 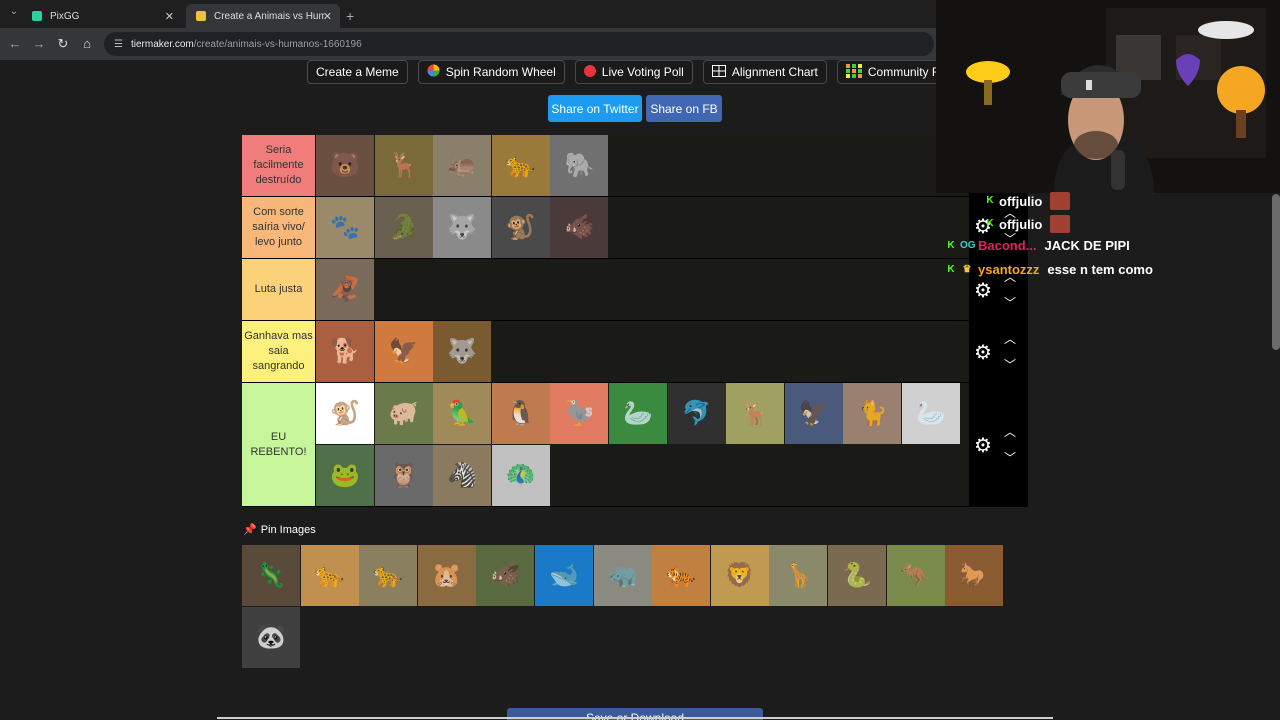 I want to click on animal-tile: 🦚, so click(x=520, y=475).